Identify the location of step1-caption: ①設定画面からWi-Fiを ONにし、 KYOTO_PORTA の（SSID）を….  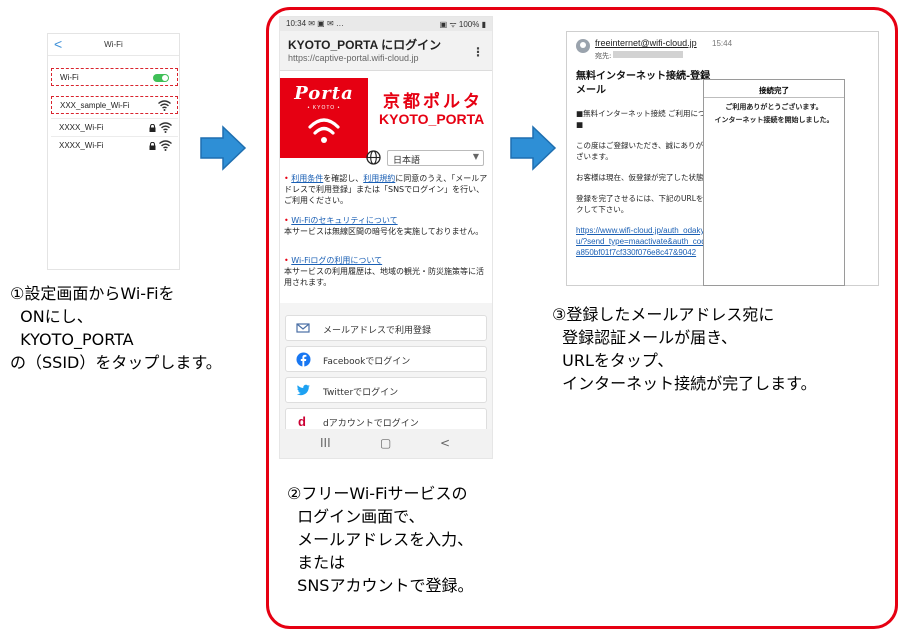
(116, 328).